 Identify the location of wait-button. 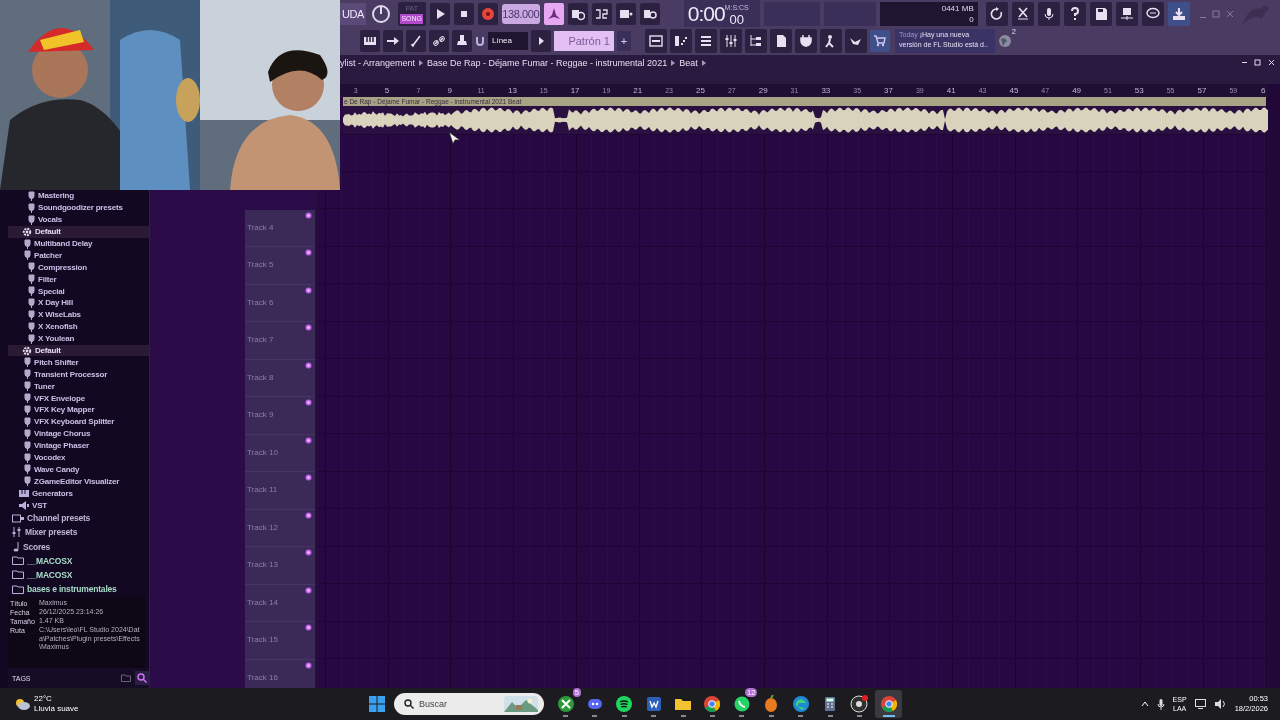
(577, 13).